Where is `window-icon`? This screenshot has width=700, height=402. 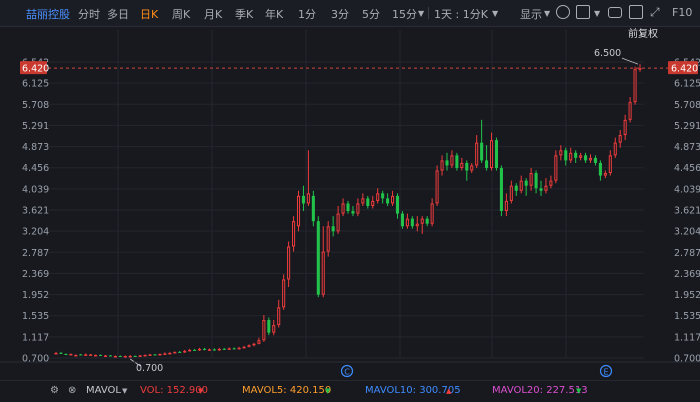 window-icon is located at coordinates (583, 12).